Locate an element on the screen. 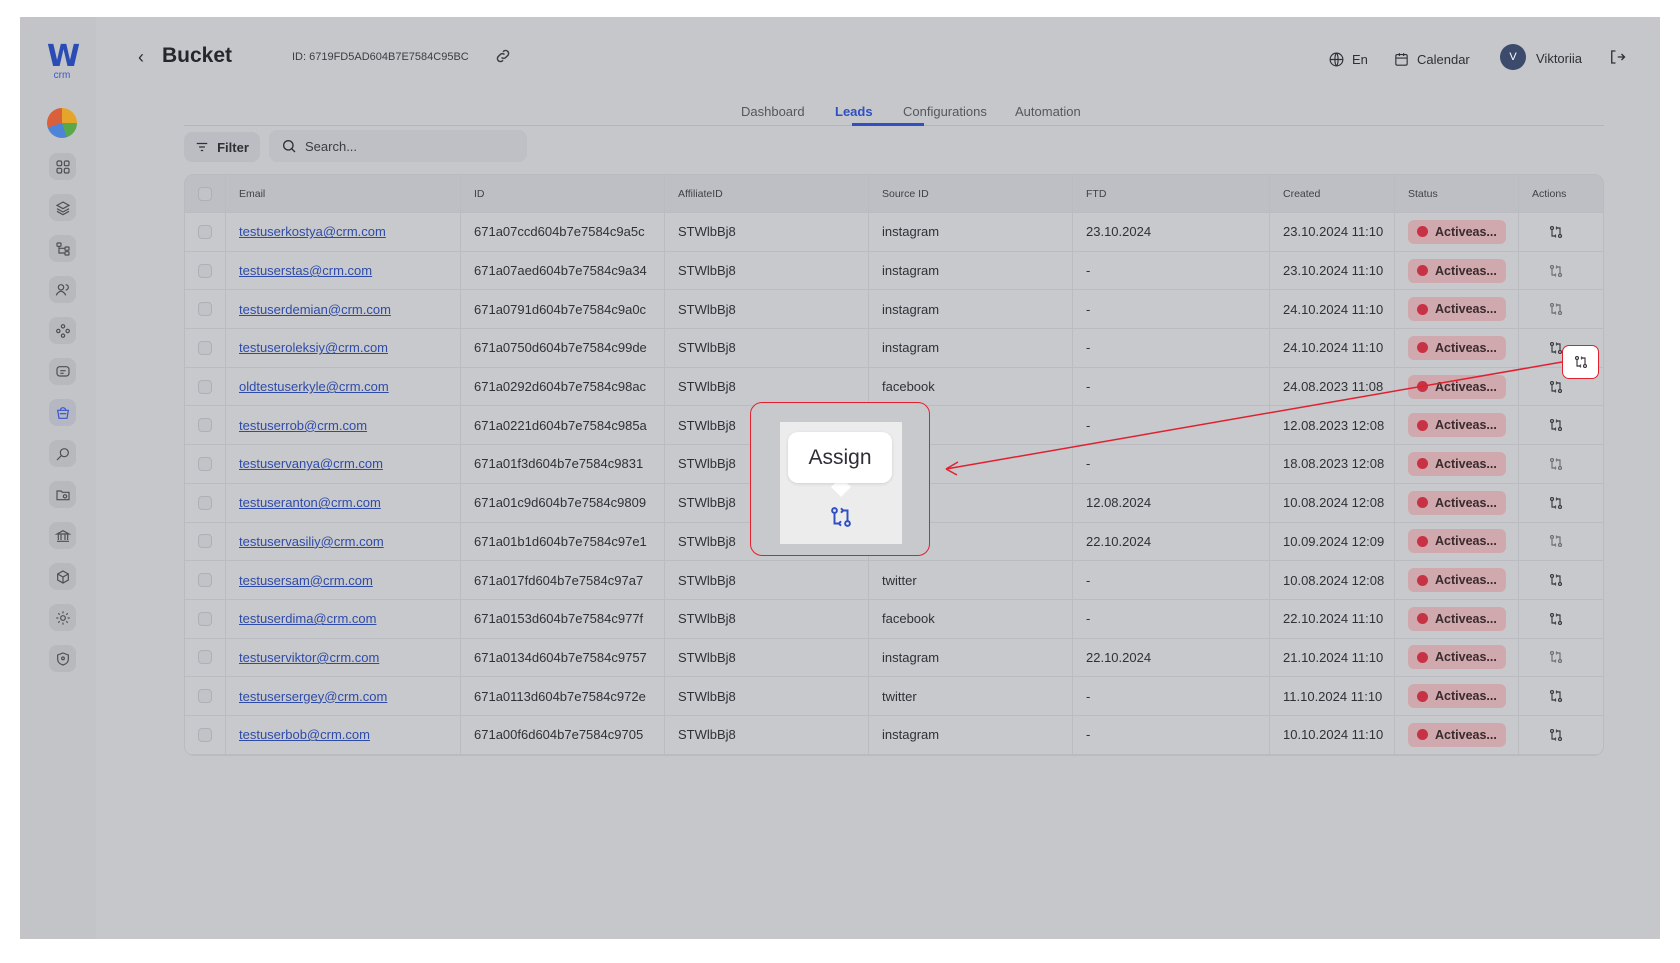 The height and width of the screenshot is (963, 1680). email-link: testuserrob@crm.com is located at coordinates (303, 425).